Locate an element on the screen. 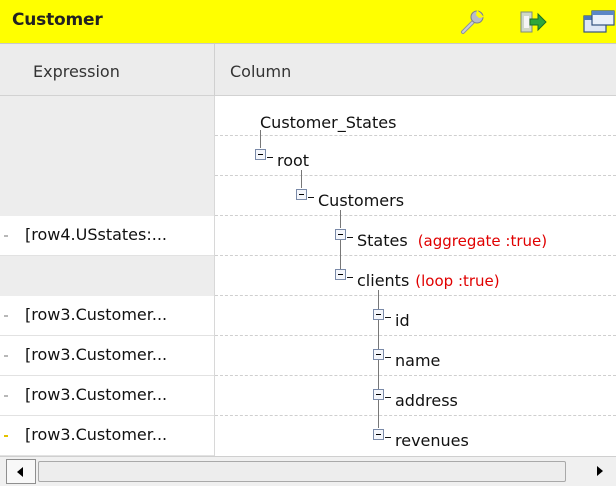 This screenshot has width=616, height=486. tree-node-clients: clients (loop :true) is located at coordinates (428, 280).